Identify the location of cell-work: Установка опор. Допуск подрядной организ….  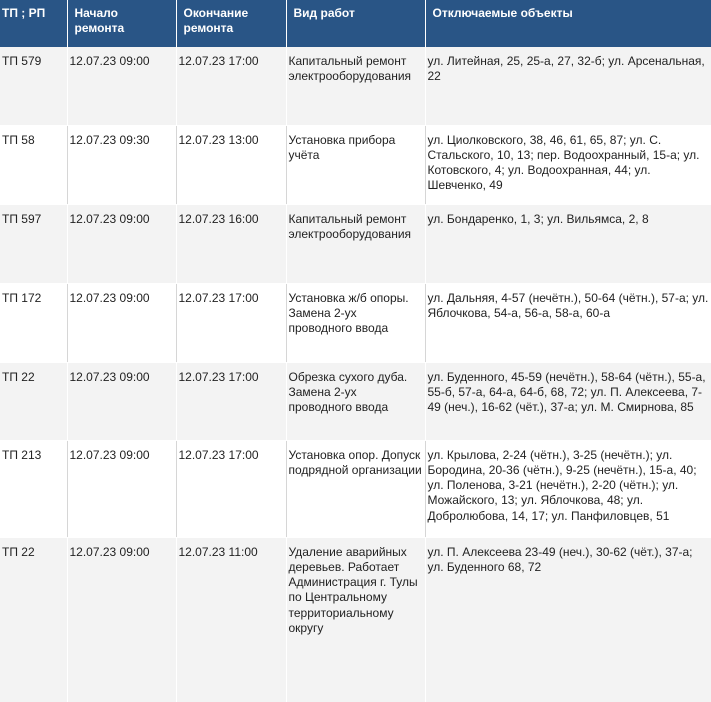
(355, 489).